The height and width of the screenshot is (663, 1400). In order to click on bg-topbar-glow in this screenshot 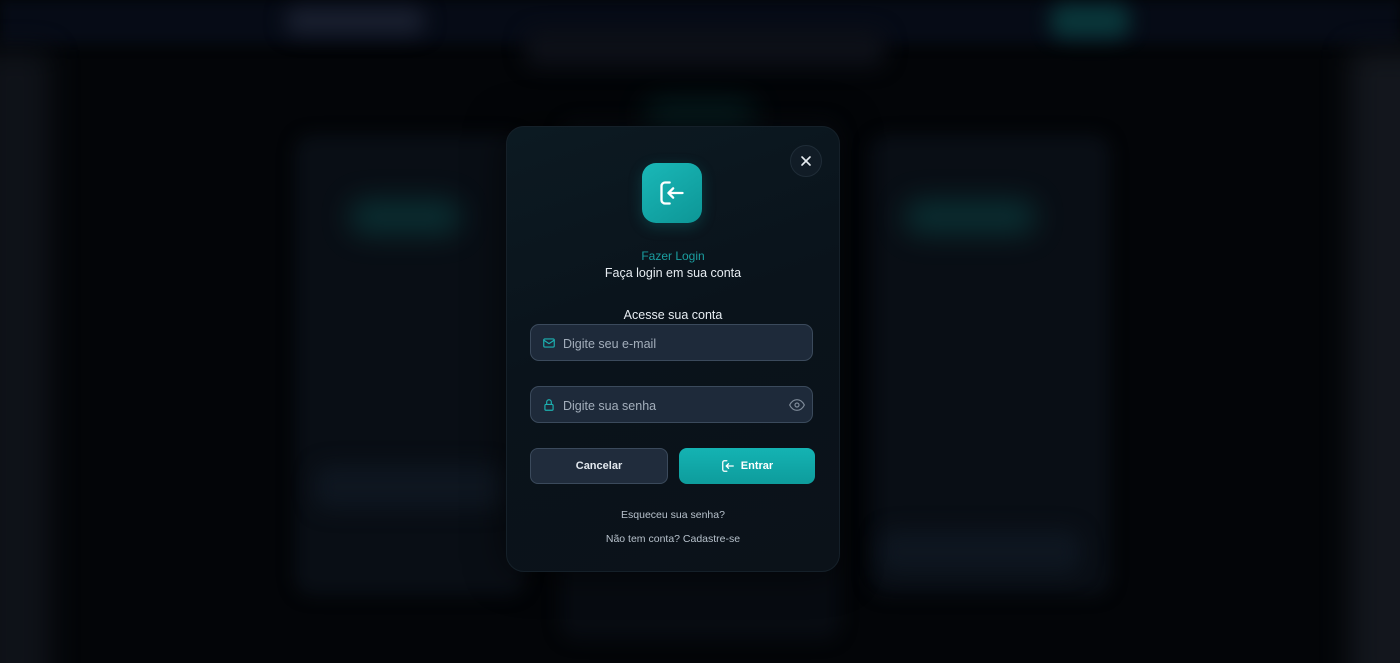, I will do `click(1090, 21)`.